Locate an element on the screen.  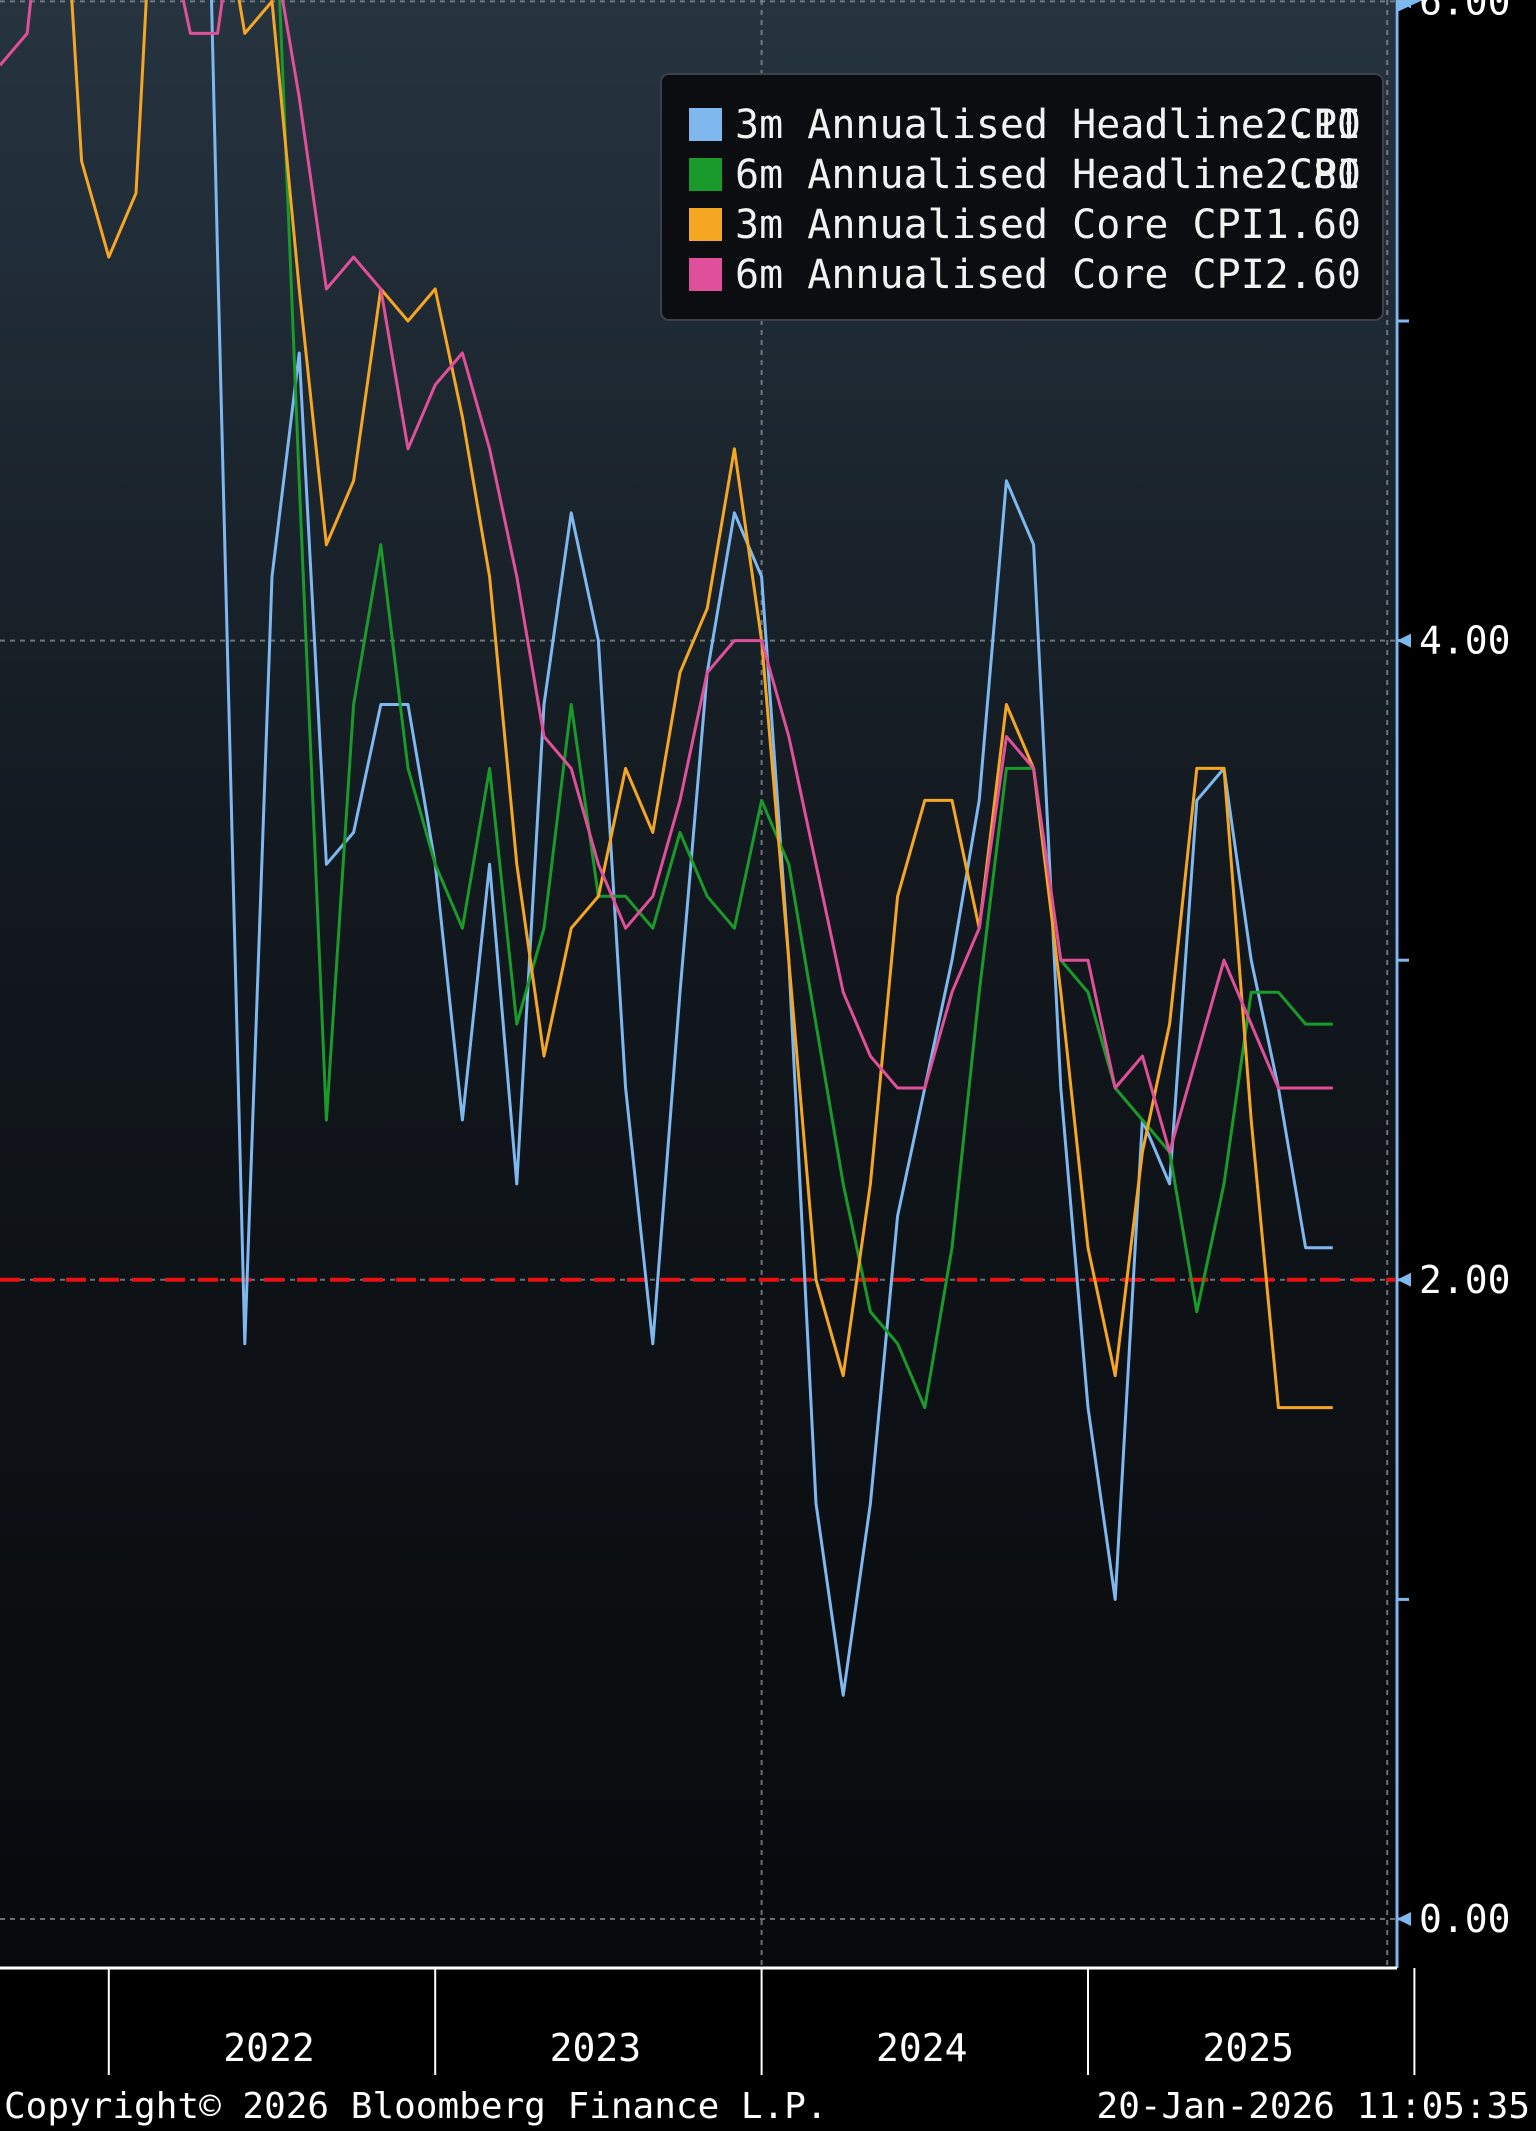
footer-timestamp: 20-Jan-2026 11:05:35 is located at coordinates (1313, 2106).